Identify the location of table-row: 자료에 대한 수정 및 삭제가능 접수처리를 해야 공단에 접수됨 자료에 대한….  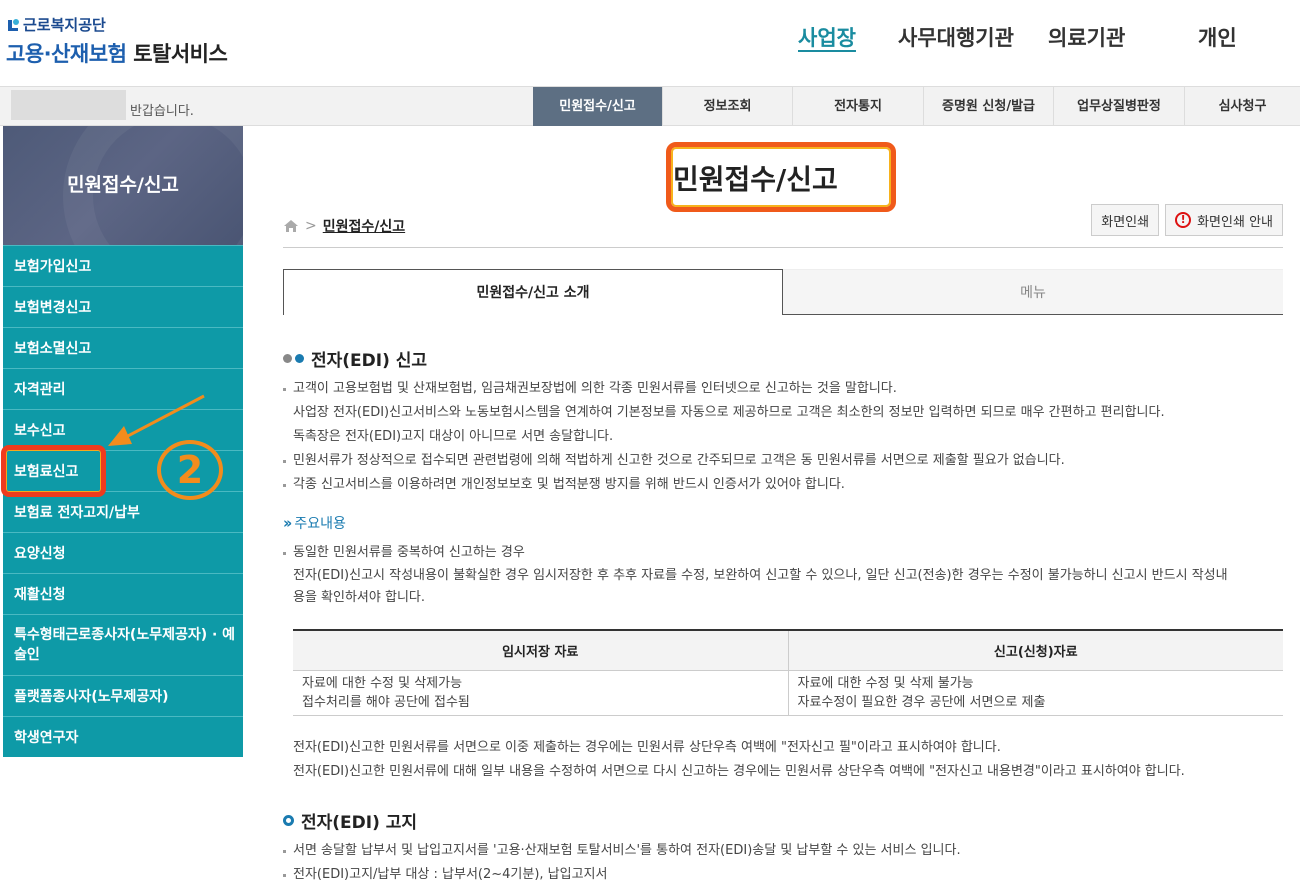
(788, 693).